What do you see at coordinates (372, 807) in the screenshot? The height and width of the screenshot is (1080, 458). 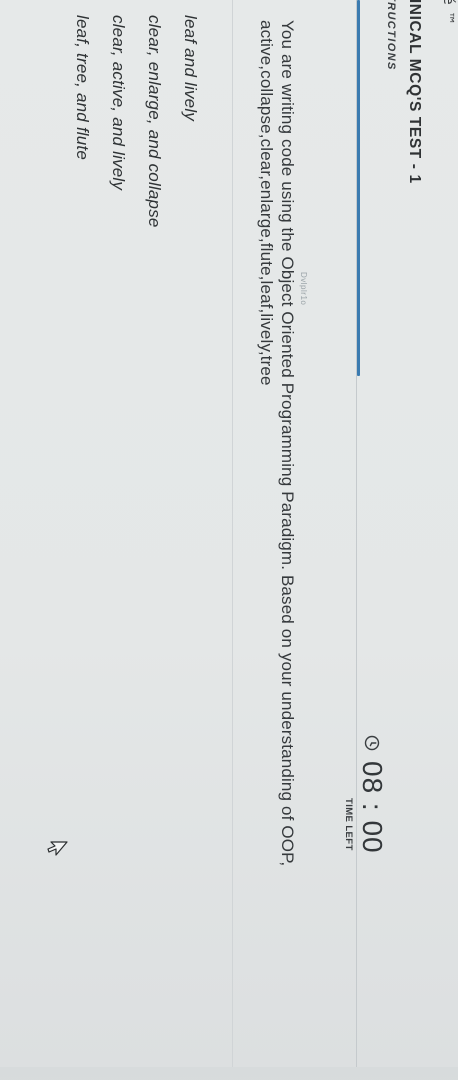 I see `timer-value: 08 : 00` at bounding box center [372, 807].